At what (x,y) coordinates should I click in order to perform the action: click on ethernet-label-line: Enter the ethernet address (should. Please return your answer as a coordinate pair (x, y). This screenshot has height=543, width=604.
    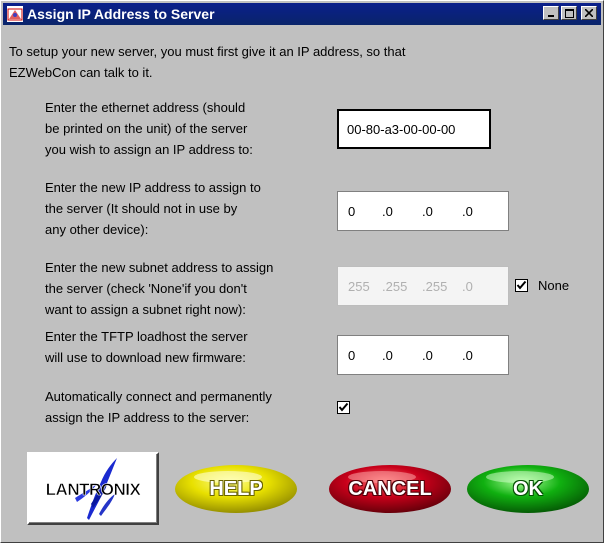
    Looking at the image, I should click on (145, 107).